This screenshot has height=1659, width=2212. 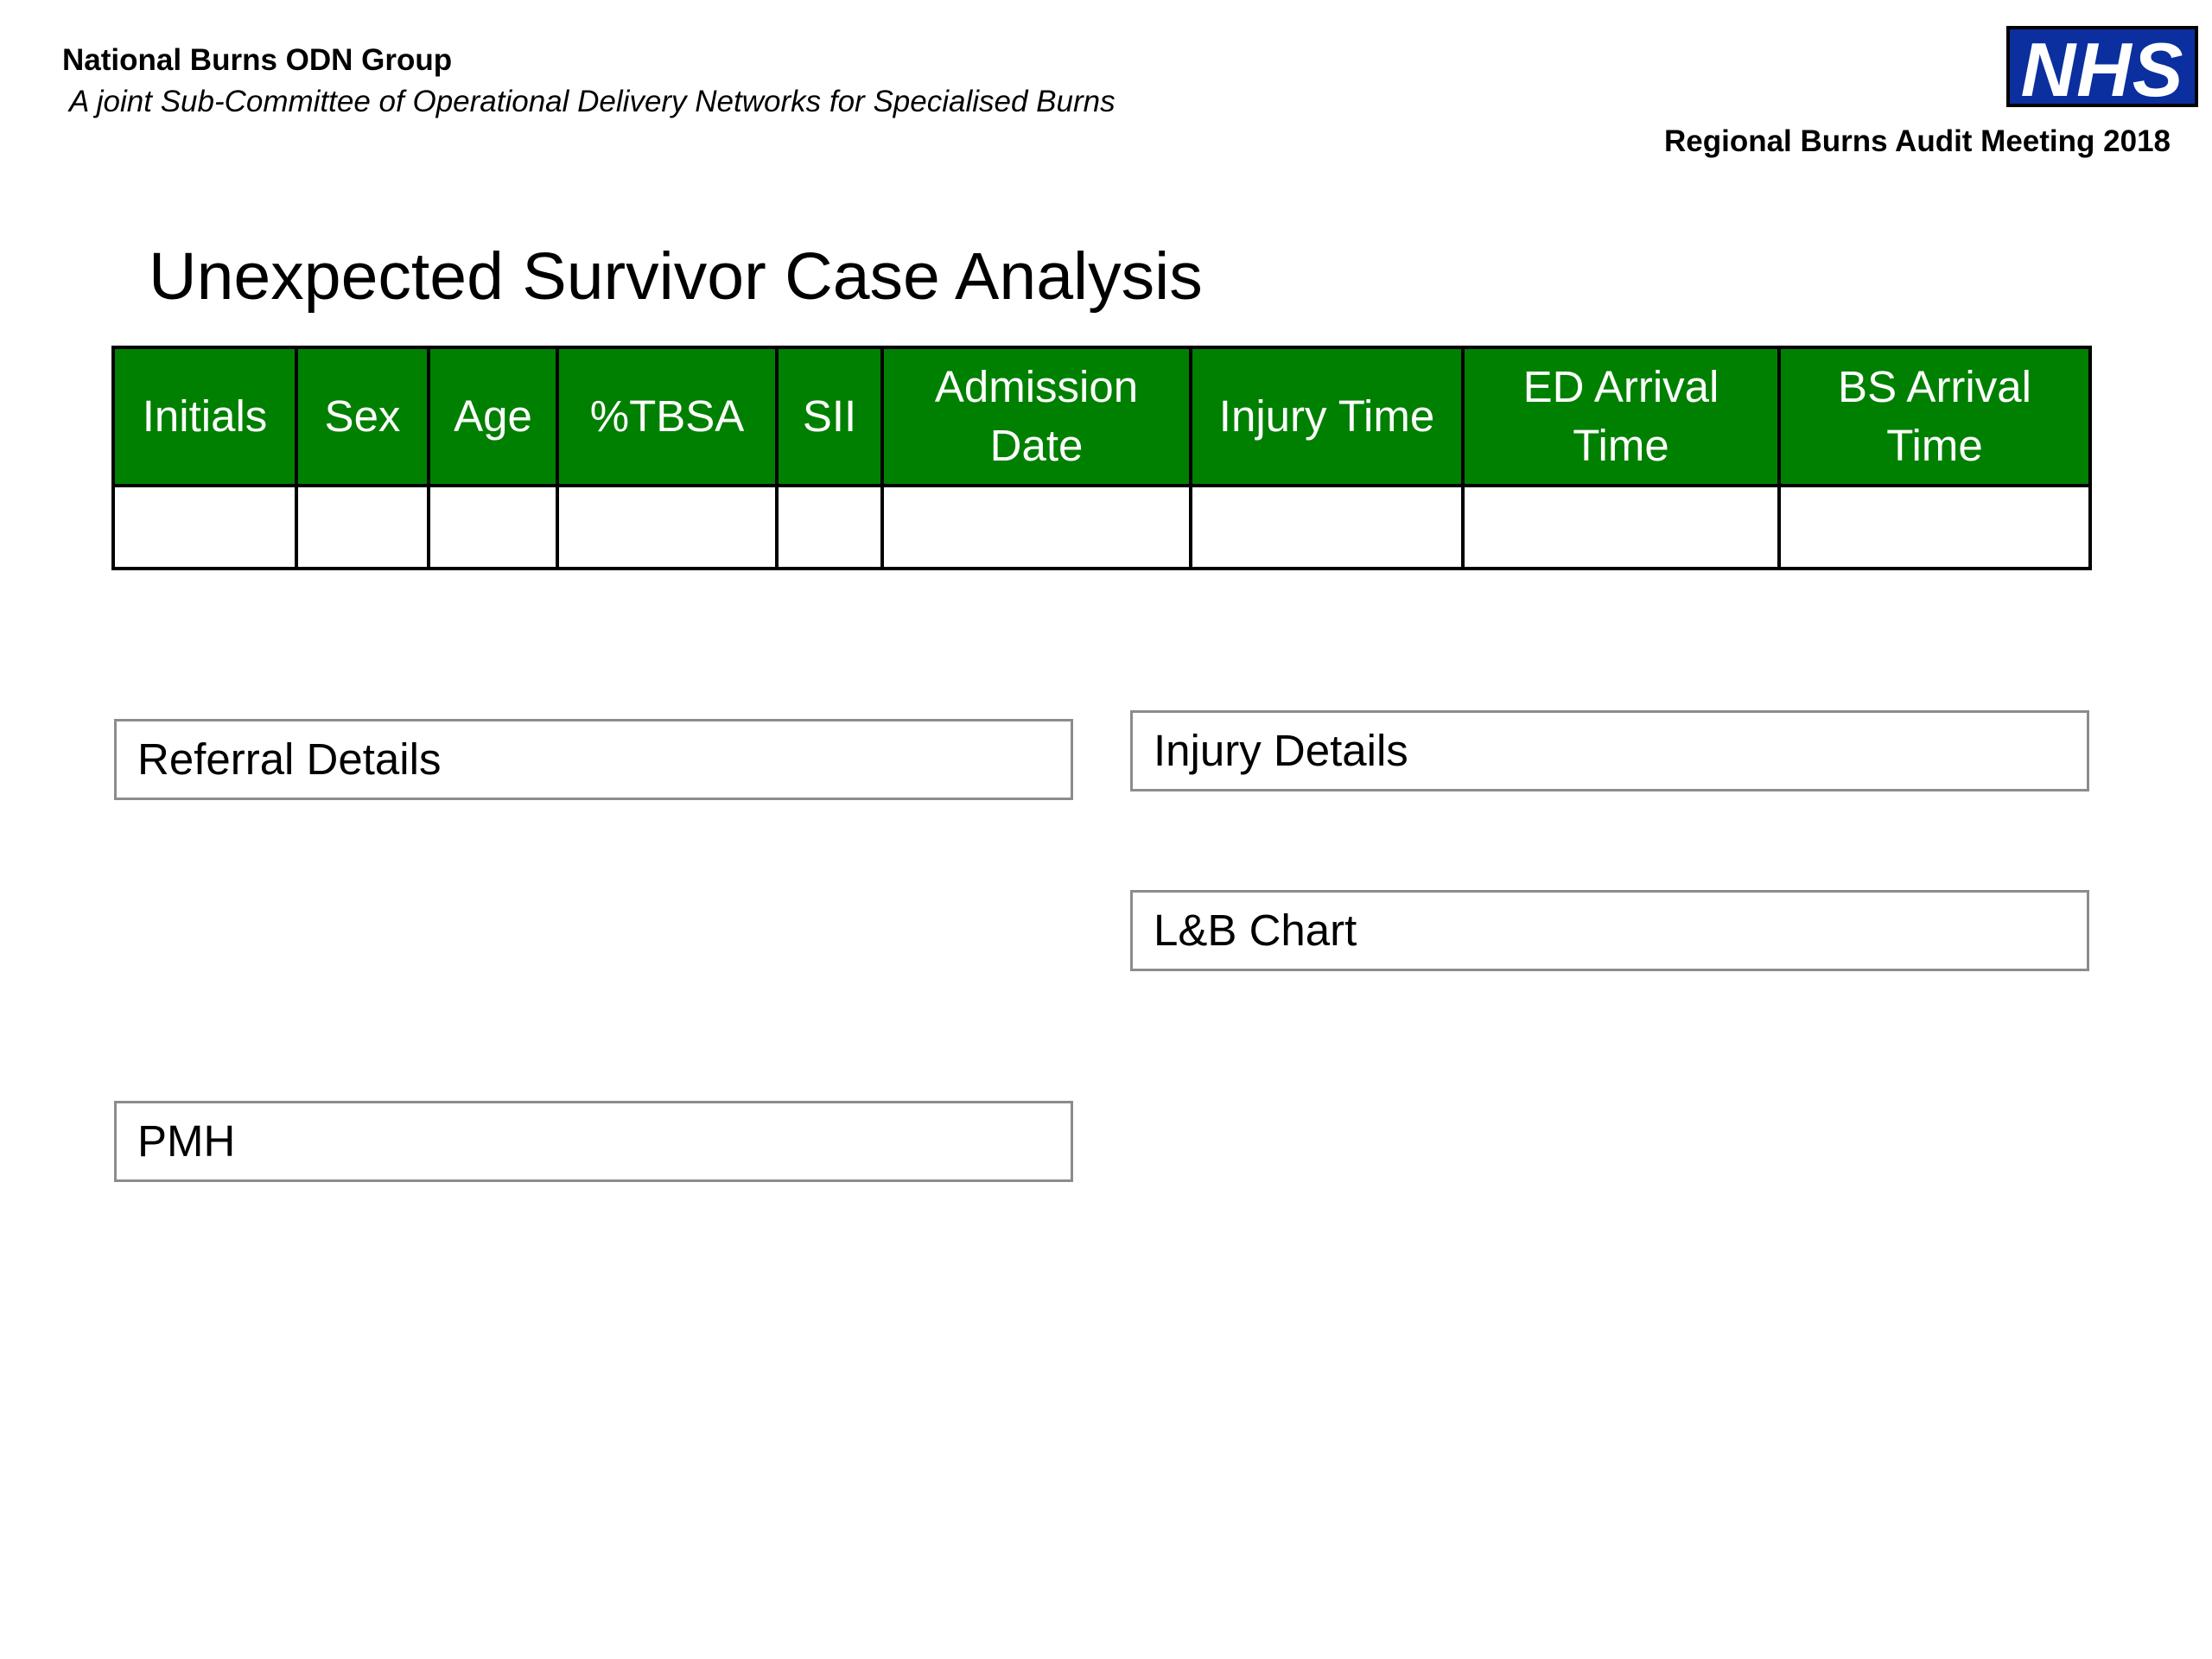 What do you see at coordinates (1036, 527) in the screenshot?
I see `cell-admission-date` at bounding box center [1036, 527].